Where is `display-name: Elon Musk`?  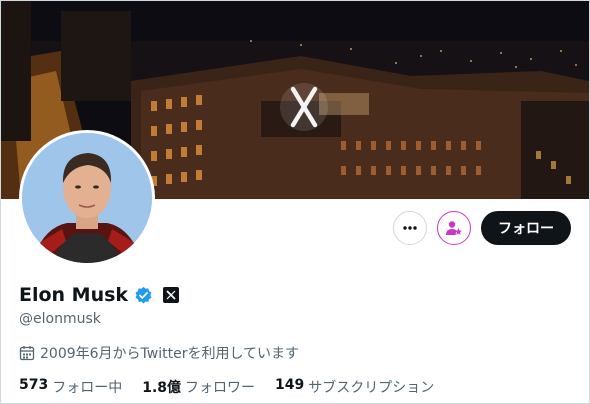 display-name: Elon Musk is located at coordinates (74, 295).